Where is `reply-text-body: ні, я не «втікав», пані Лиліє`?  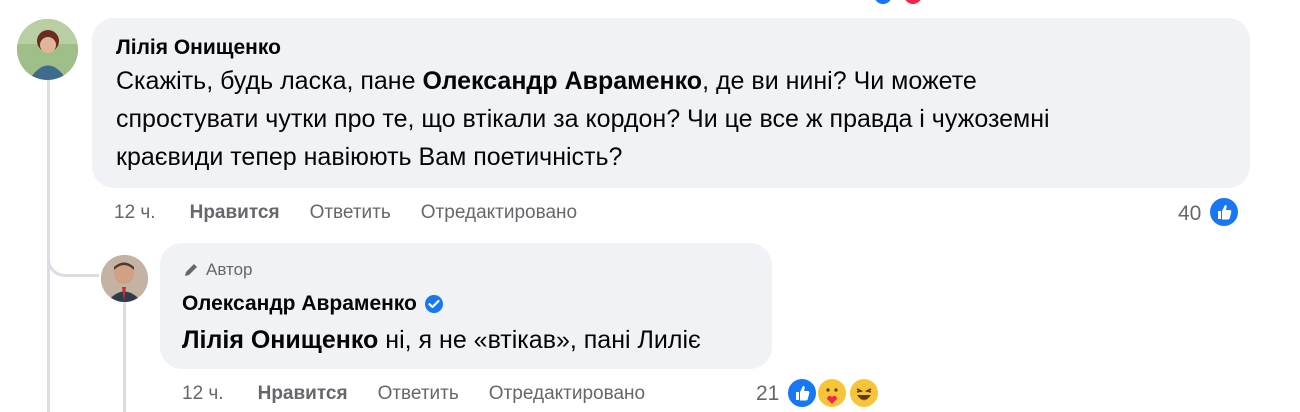 reply-text-body: ні, я не «втікав», пані Лиліє is located at coordinates (539, 340).